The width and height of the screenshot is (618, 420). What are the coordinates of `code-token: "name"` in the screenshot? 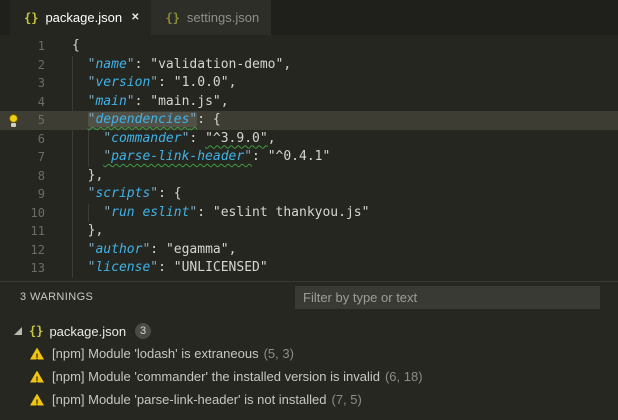 It's located at (111, 64).